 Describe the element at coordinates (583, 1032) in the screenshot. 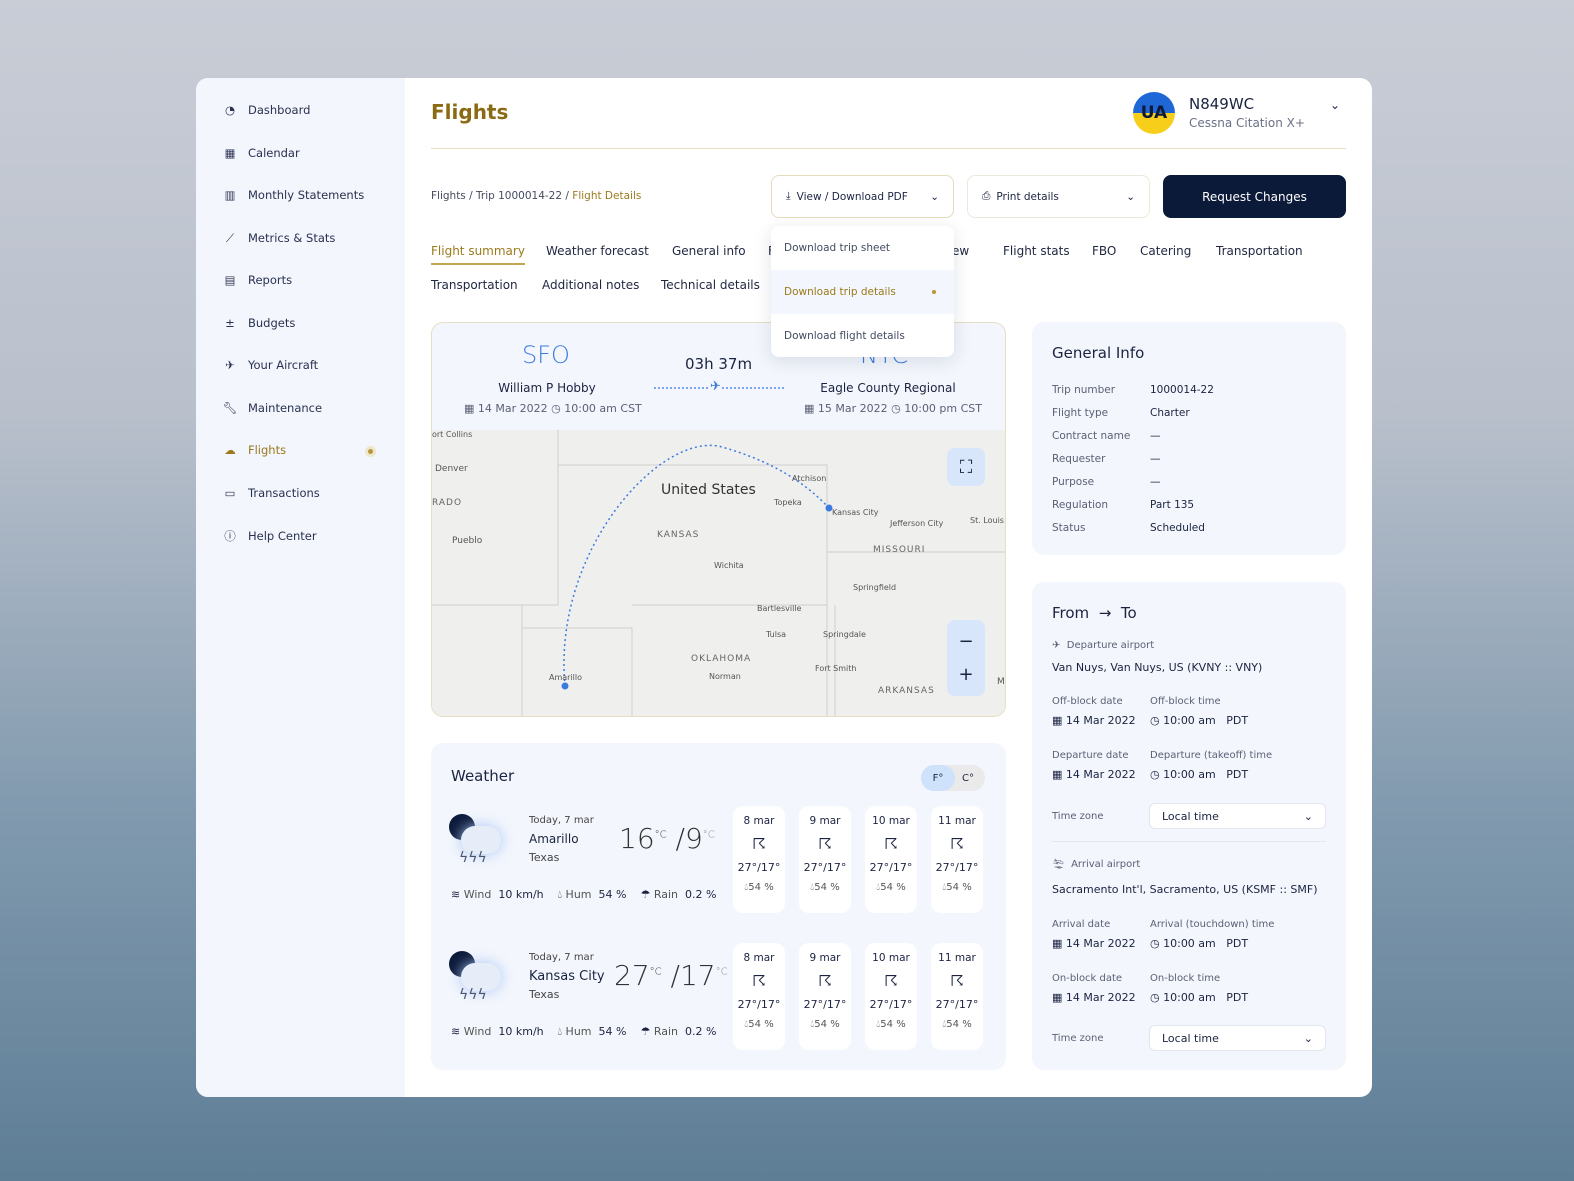

I see `weather-stats: ≋ Wind 10 km/h 💧︎ Hum 54 % ☂ Rain 0.2 %` at that location.